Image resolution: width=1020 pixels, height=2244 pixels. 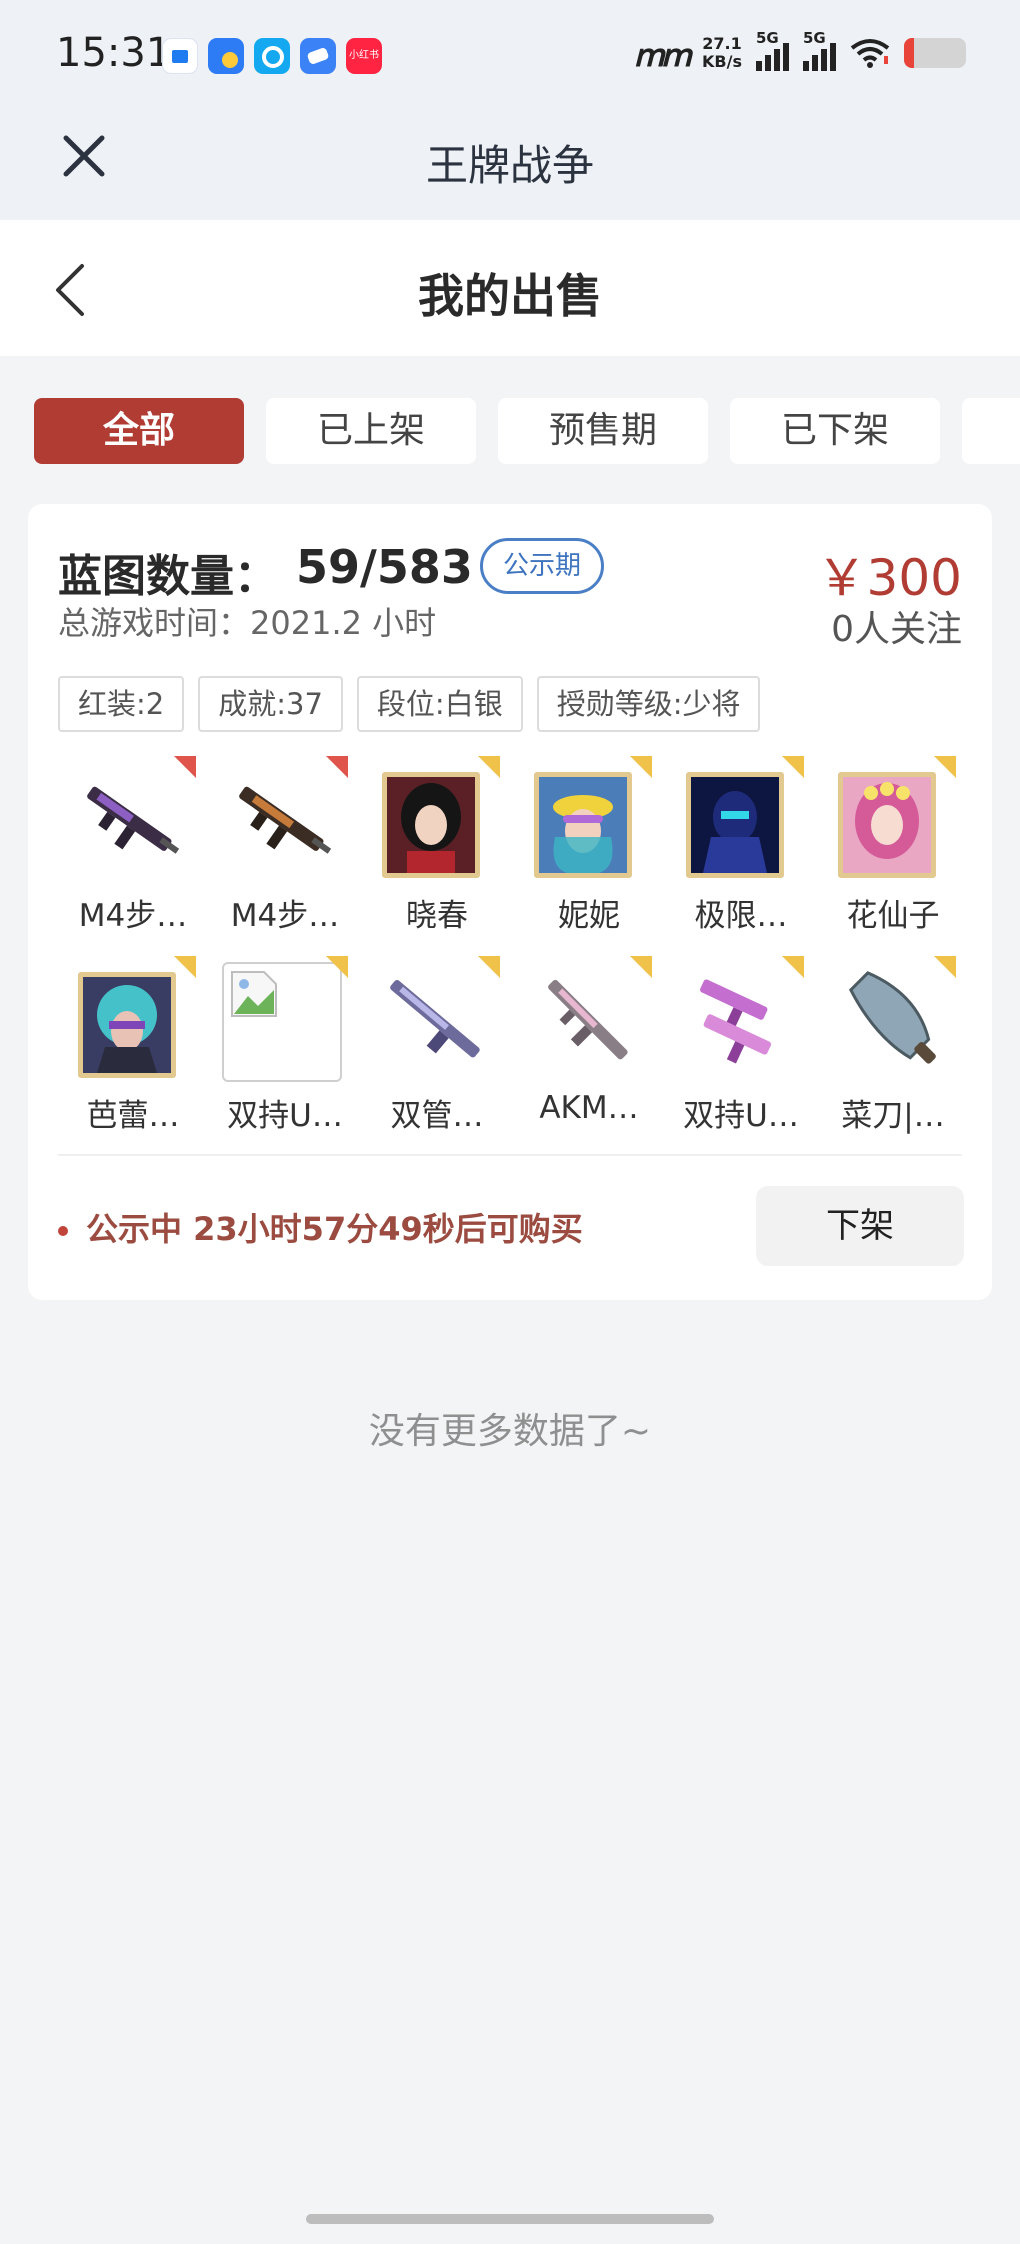 What do you see at coordinates (799, 52) in the screenshot?
I see `system-indicators: ՠՠ 27.1 KB/s 5G 5G` at bounding box center [799, 52].